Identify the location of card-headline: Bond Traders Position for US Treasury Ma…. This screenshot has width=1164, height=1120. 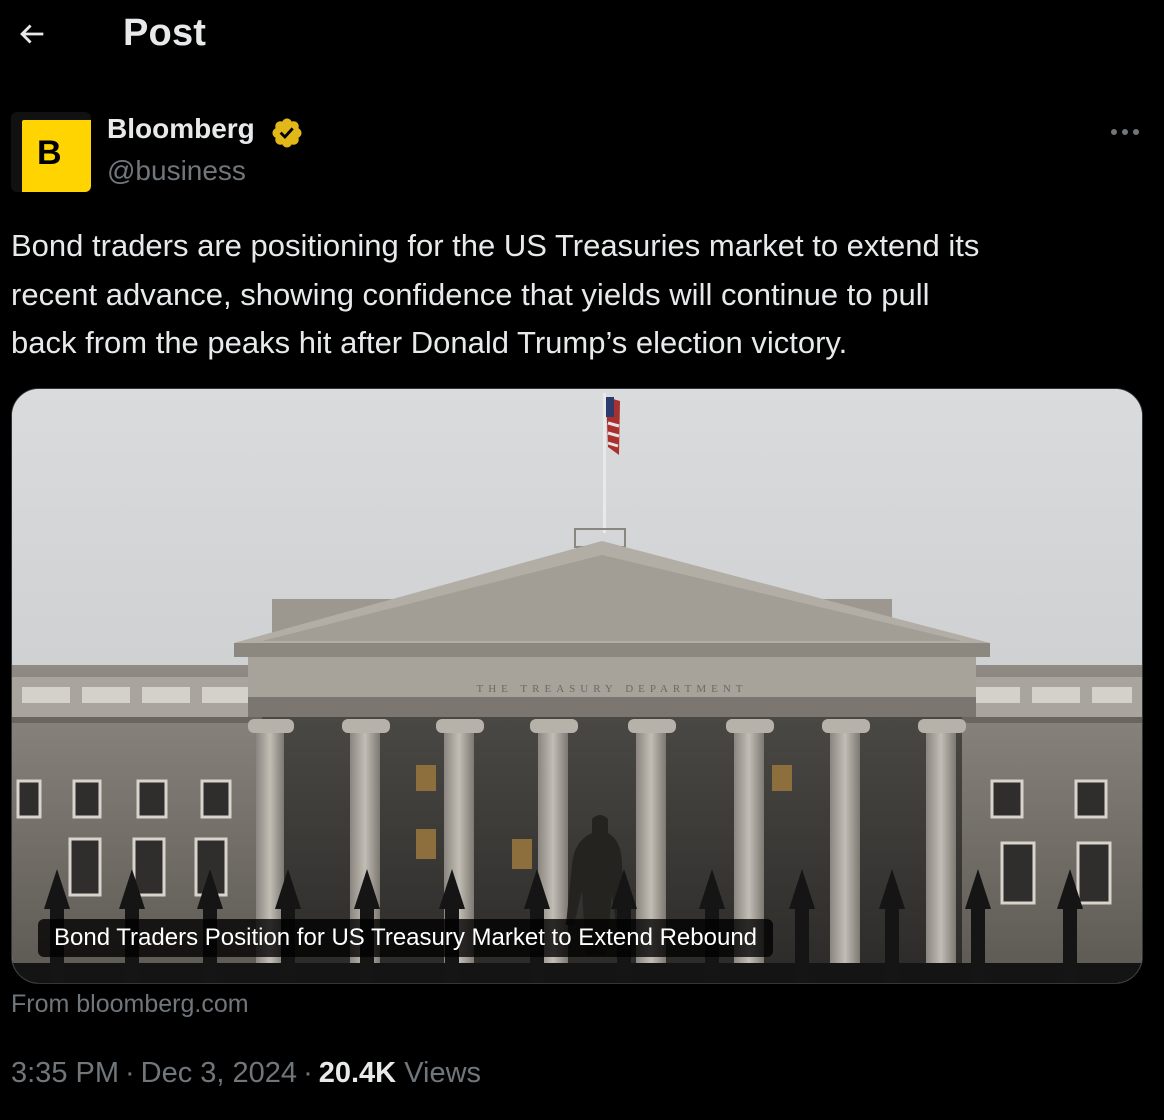
(406, 938).